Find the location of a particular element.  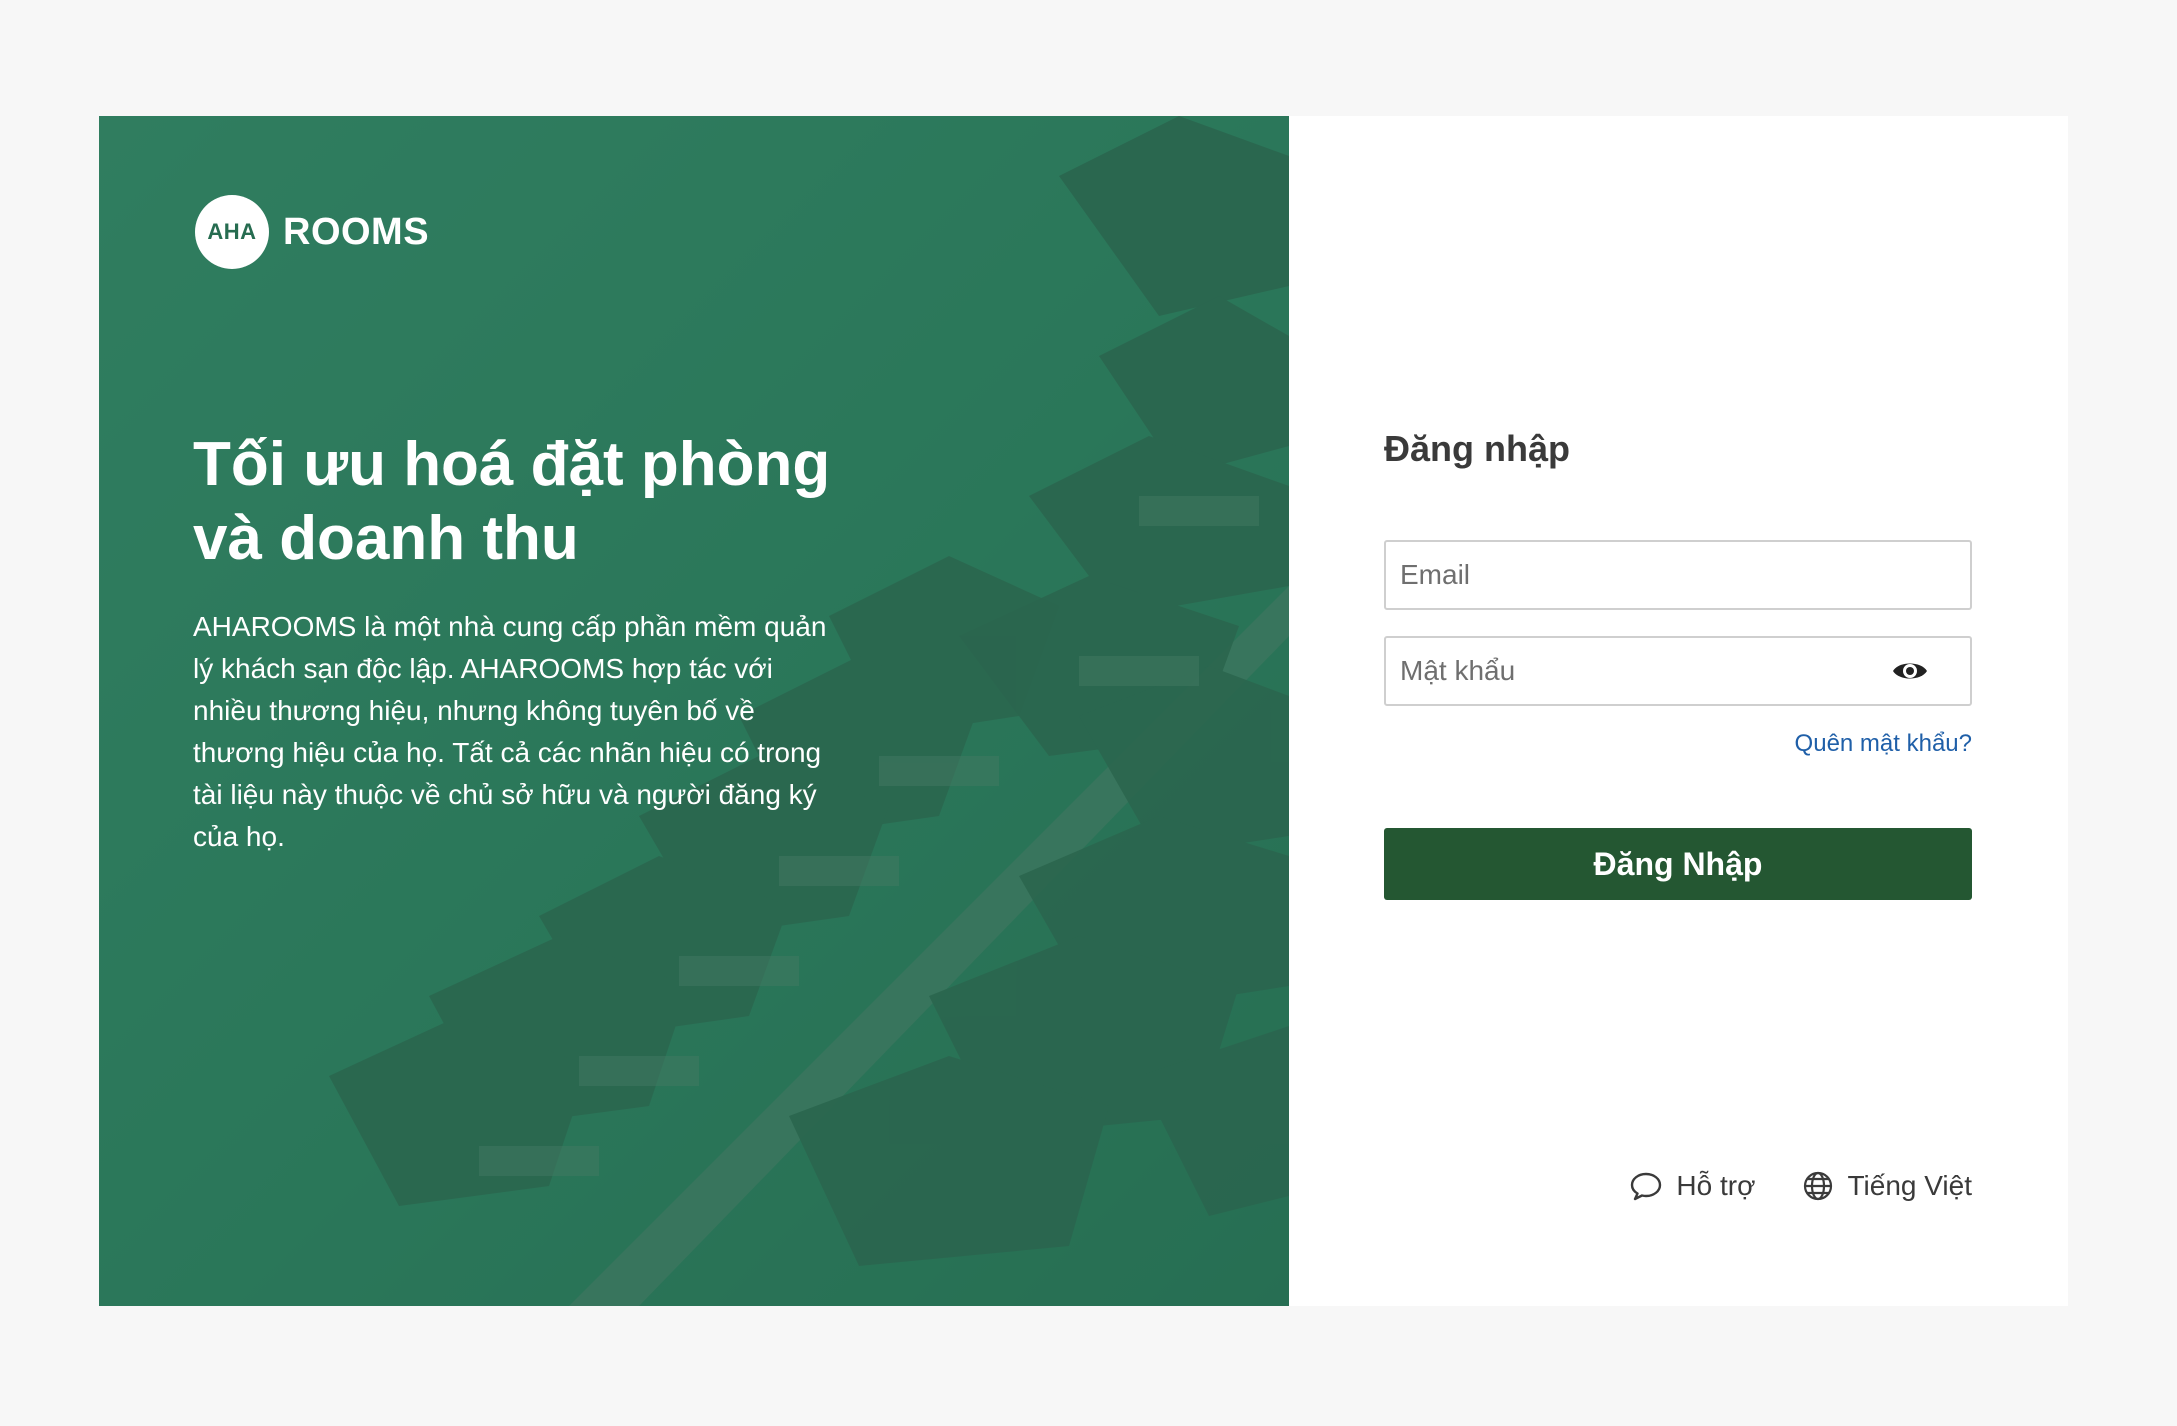

email-field is located at coordinates (1678, 575).